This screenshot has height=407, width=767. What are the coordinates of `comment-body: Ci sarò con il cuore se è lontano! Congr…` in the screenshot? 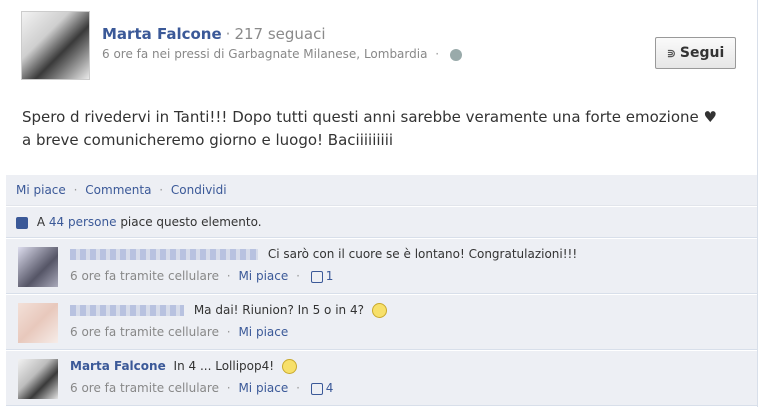 It's located at (323, 254).